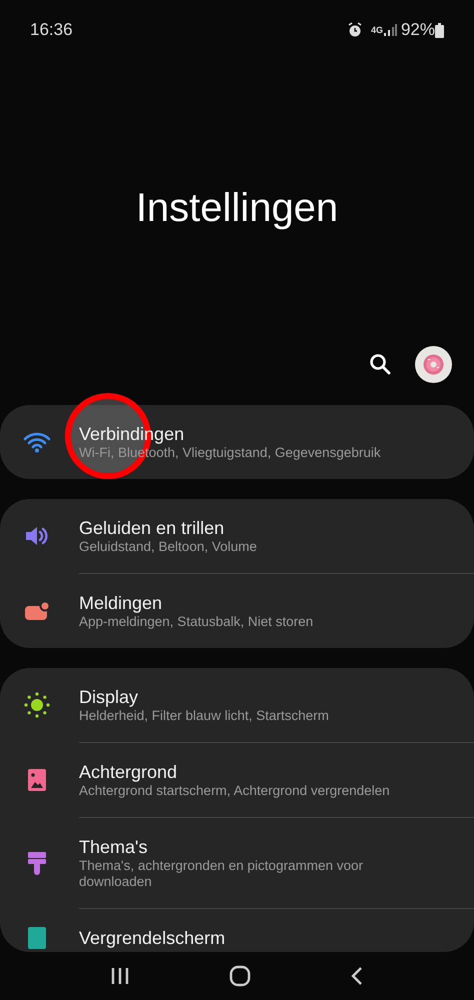  Describe the element at coordinates (128, 772) in the screenshot. I see `item-title: Achtergrond` at that location.